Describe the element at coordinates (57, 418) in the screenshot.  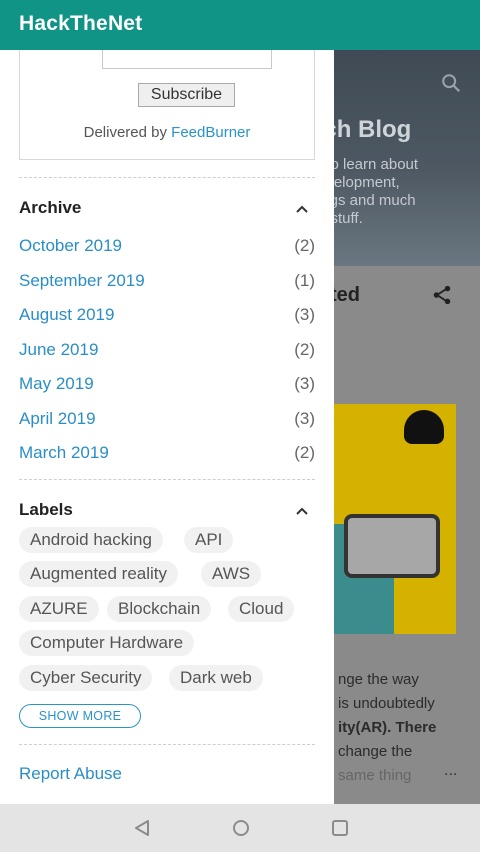
I see `archive-link: April 2019` at that location.